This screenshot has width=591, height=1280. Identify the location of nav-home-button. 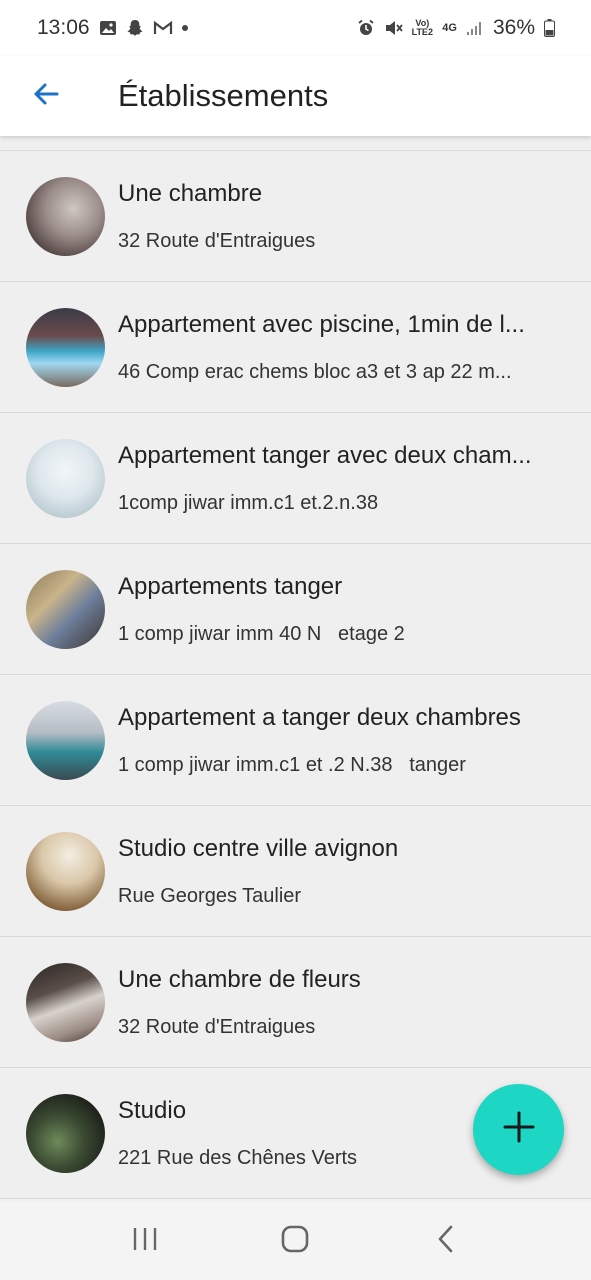
(295, 1241).